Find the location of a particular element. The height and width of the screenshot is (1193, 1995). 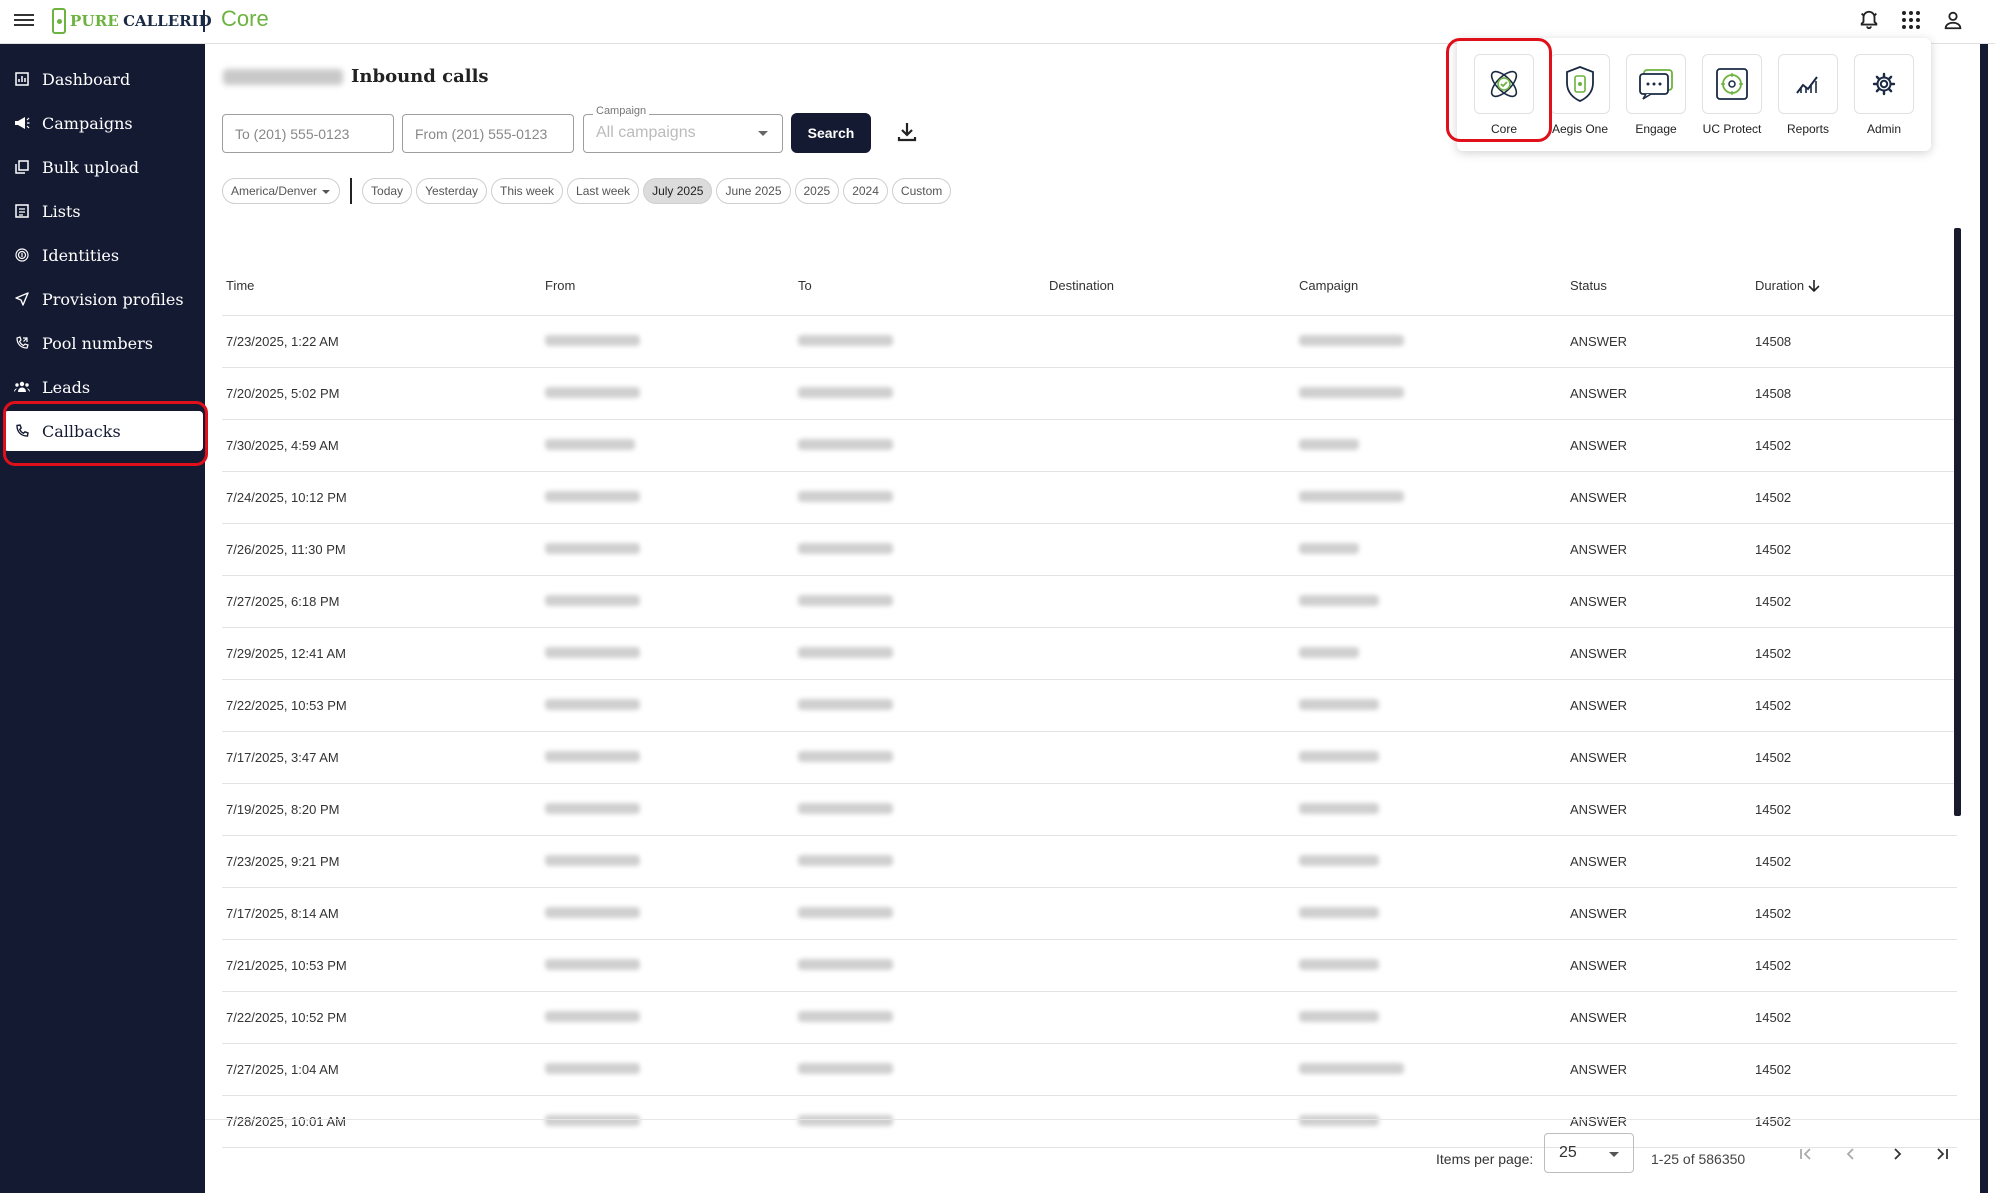

sidebar-item-label: Campaigns is located at coordinates (87, 123).